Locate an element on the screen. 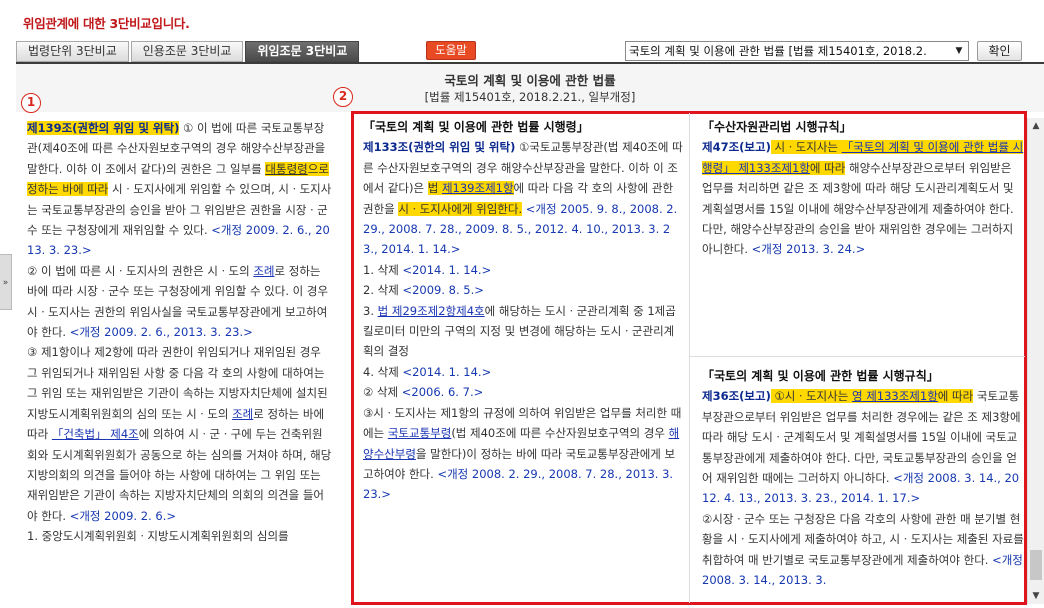 The width and height of the screenshot is (1044, 608). enforcement-rule-heading: 「국토의 계획 및 이용에 관한 법률 시행규칙」 is located at coordinates (820, 376).